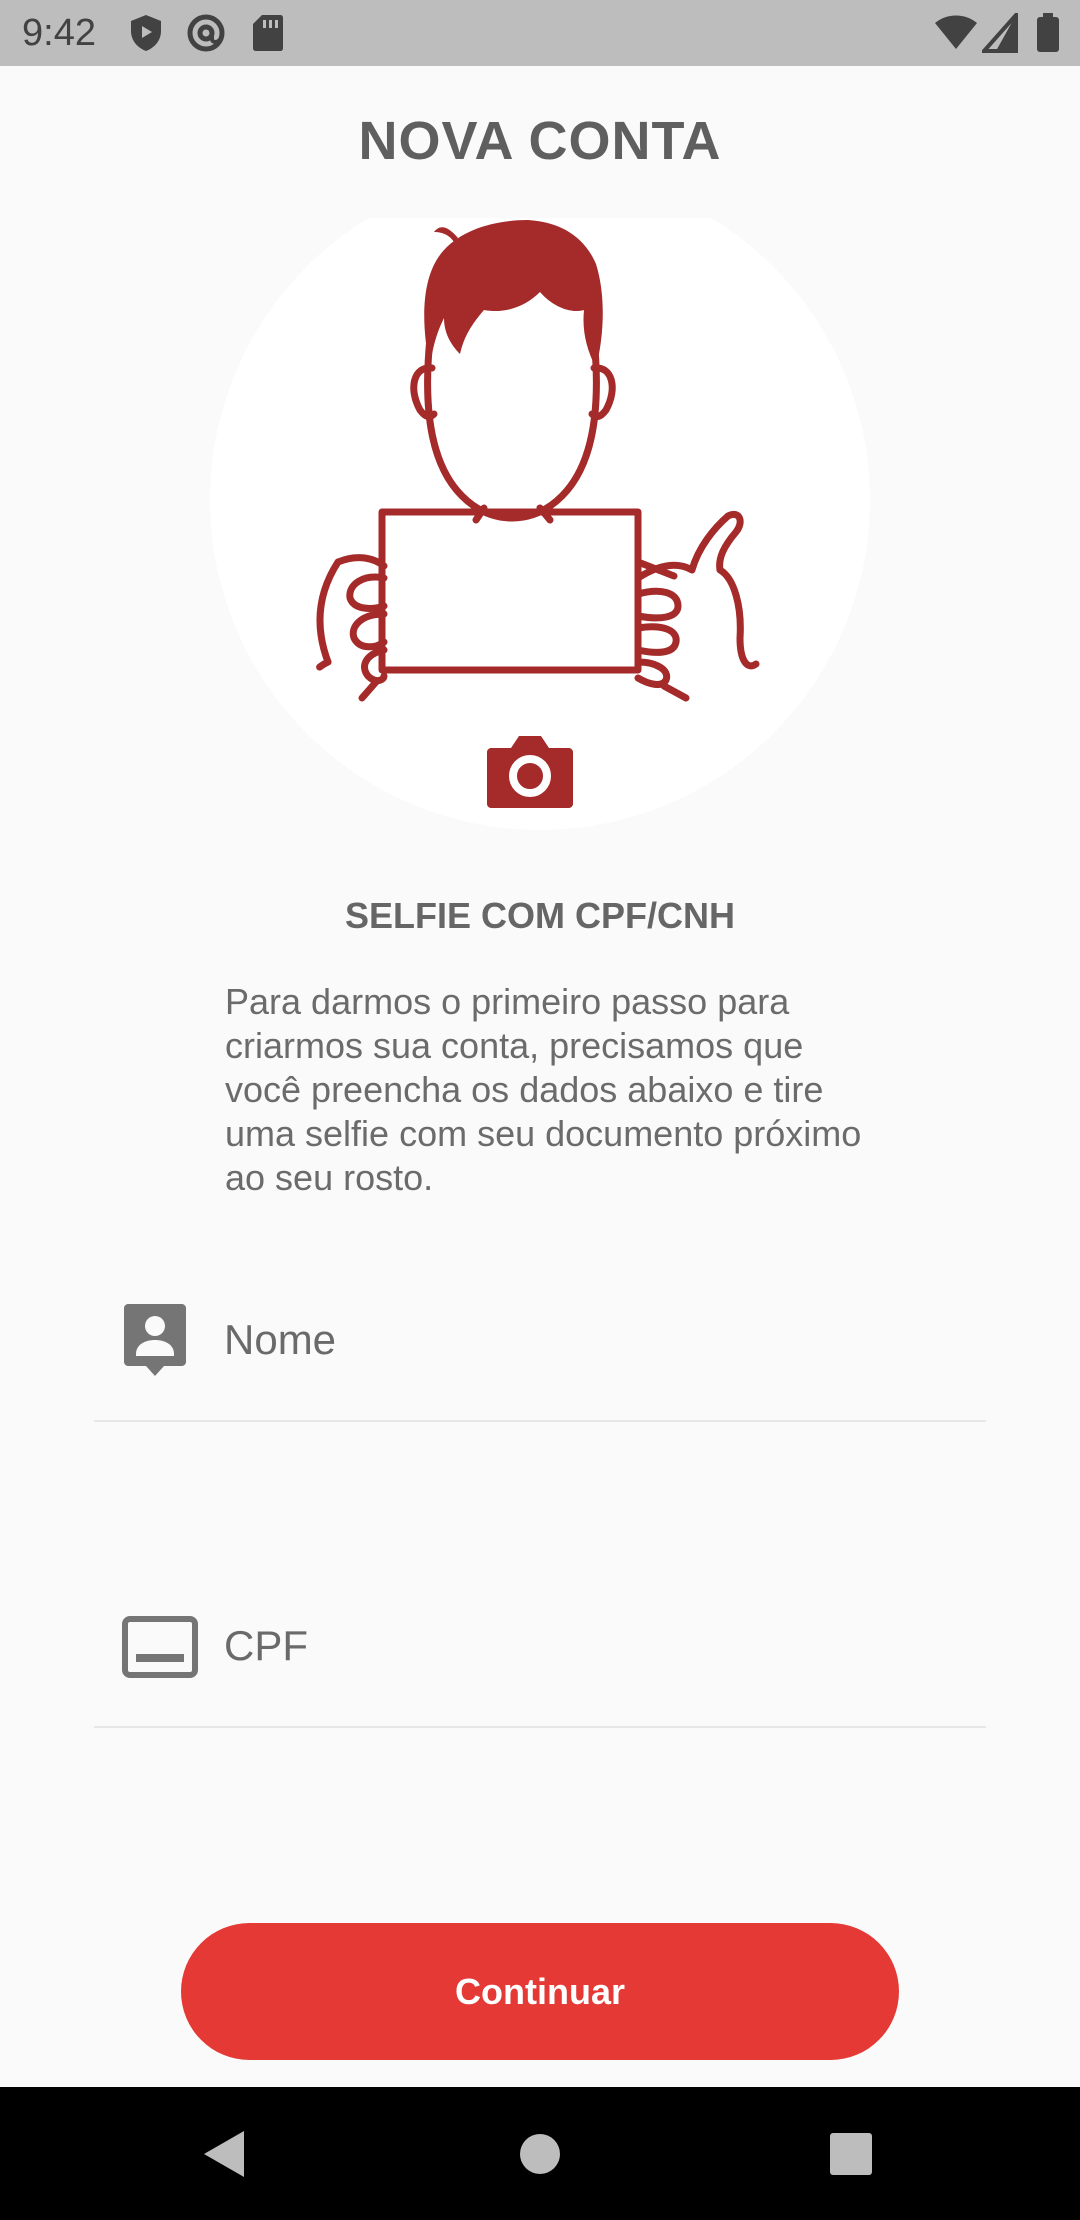 This screenshot has width=1080, height=2220. What do you see at coordinates (146, 33) in the screenshot?
I see `shield-icon` at bounding box center [146, 33].